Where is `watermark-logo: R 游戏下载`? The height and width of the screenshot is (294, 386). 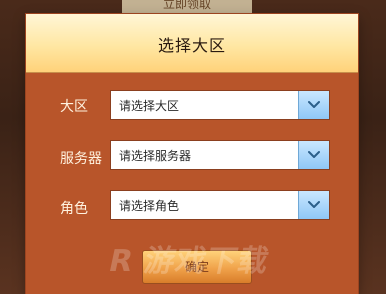
watermark-logo: R 游戏下载 is located at coordinates (189, 261).